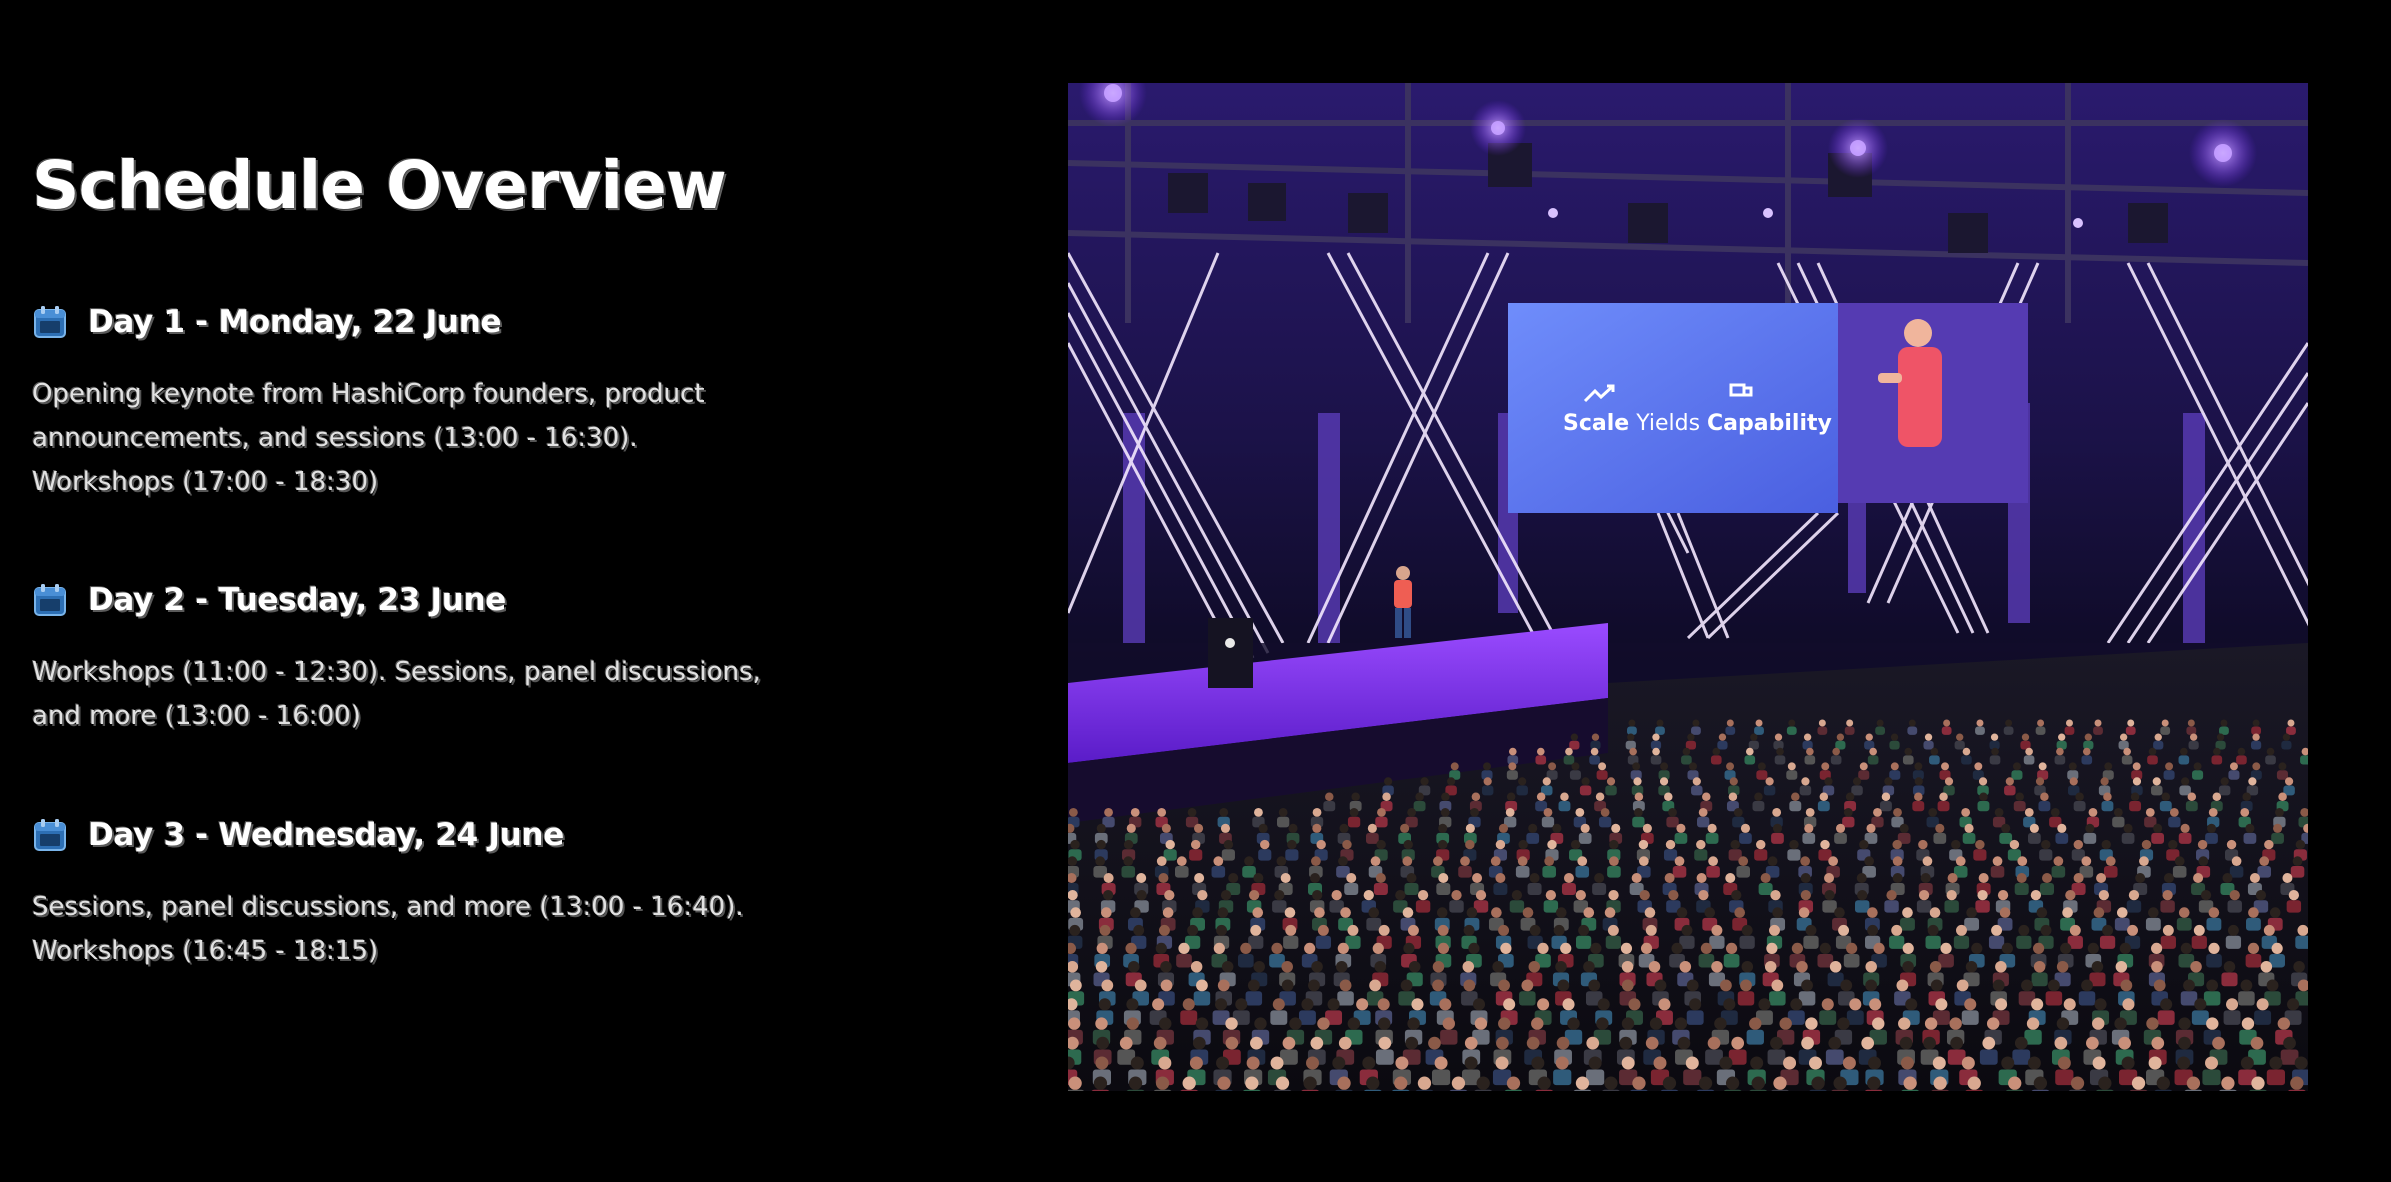  What do you see at coordinates (1668, 423) in the screenshot?
I see `slide-word-yields: Yields` at bounding box center [1668, 423].